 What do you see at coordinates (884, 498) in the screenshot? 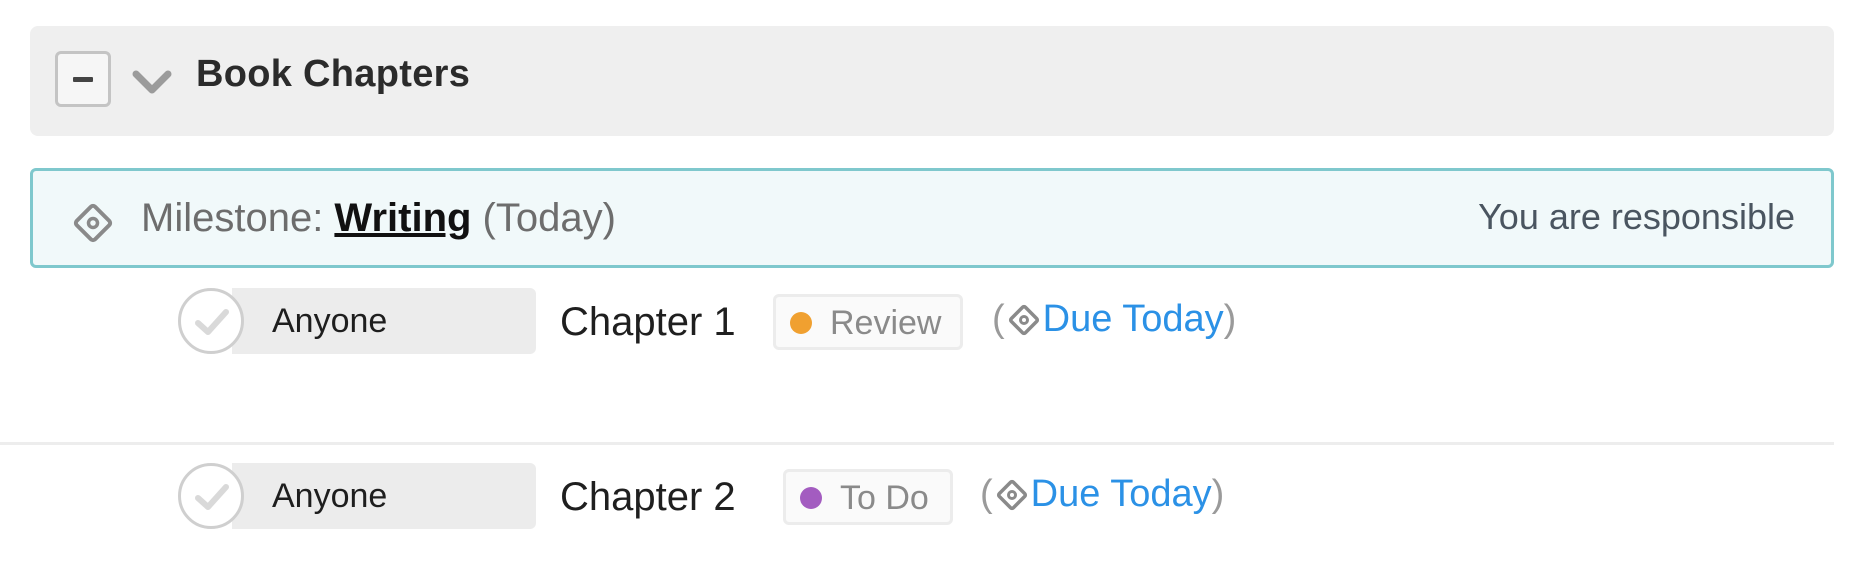
I see `status-label: To Do` at bounding box center [884, 498].